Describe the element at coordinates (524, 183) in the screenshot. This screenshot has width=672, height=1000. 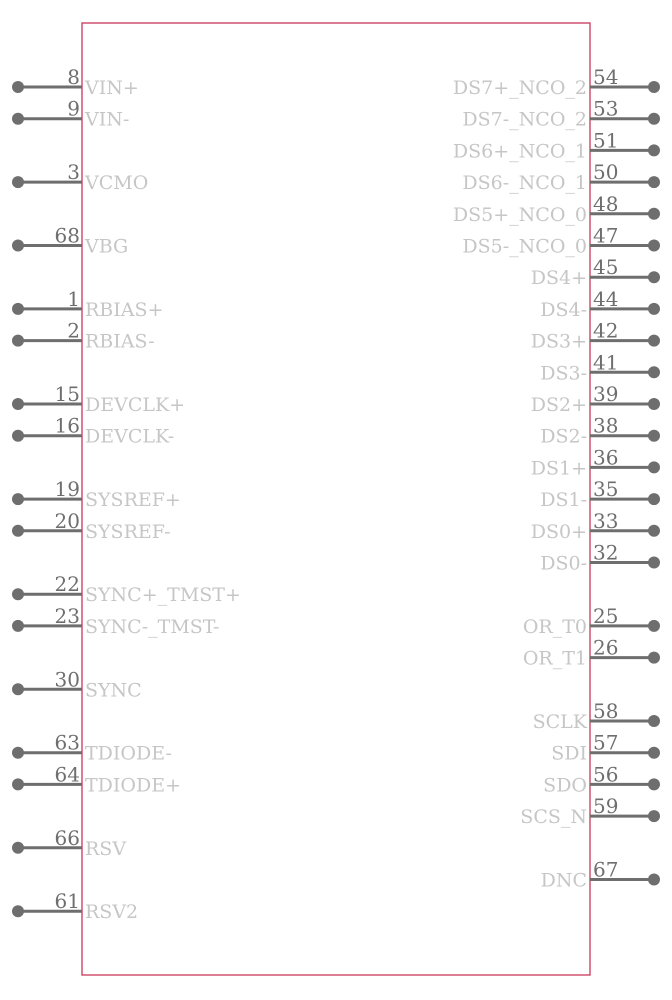
I see `pin-name: DS6-_NCO_1` at that location.